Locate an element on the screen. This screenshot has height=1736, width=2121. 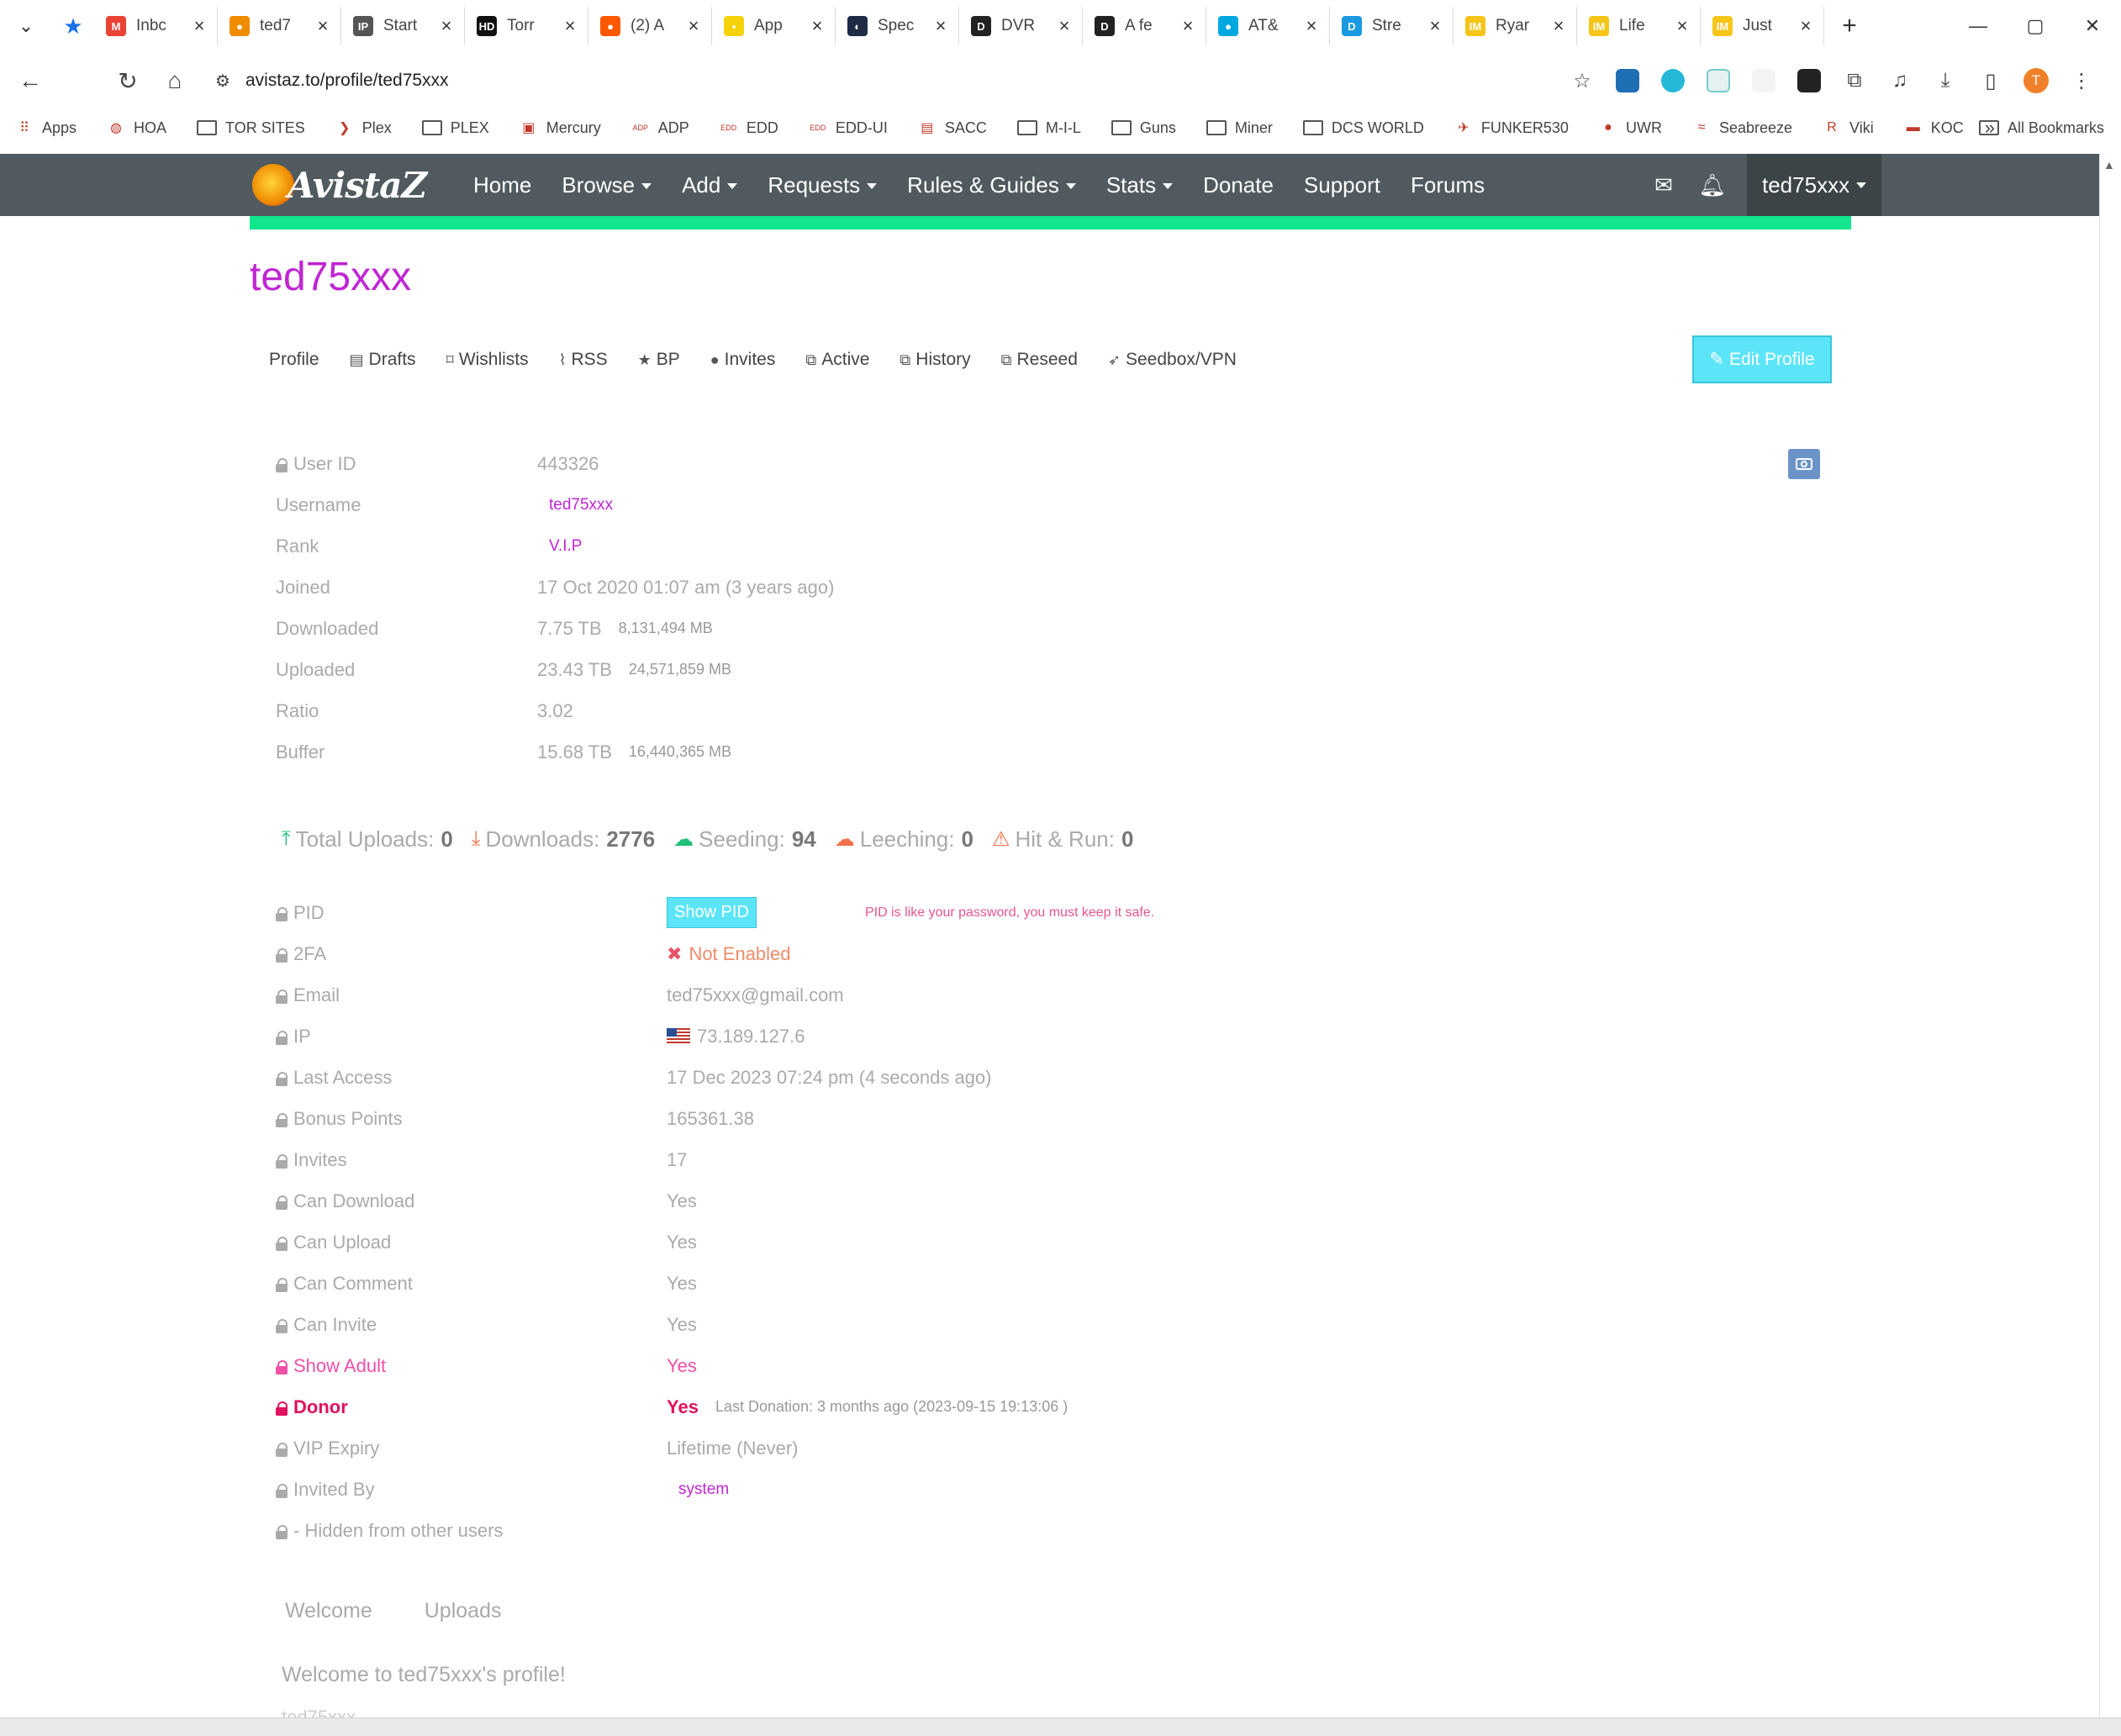
scroll-up-arrow-icon: ▲ is located at coordinates (2109, 164).